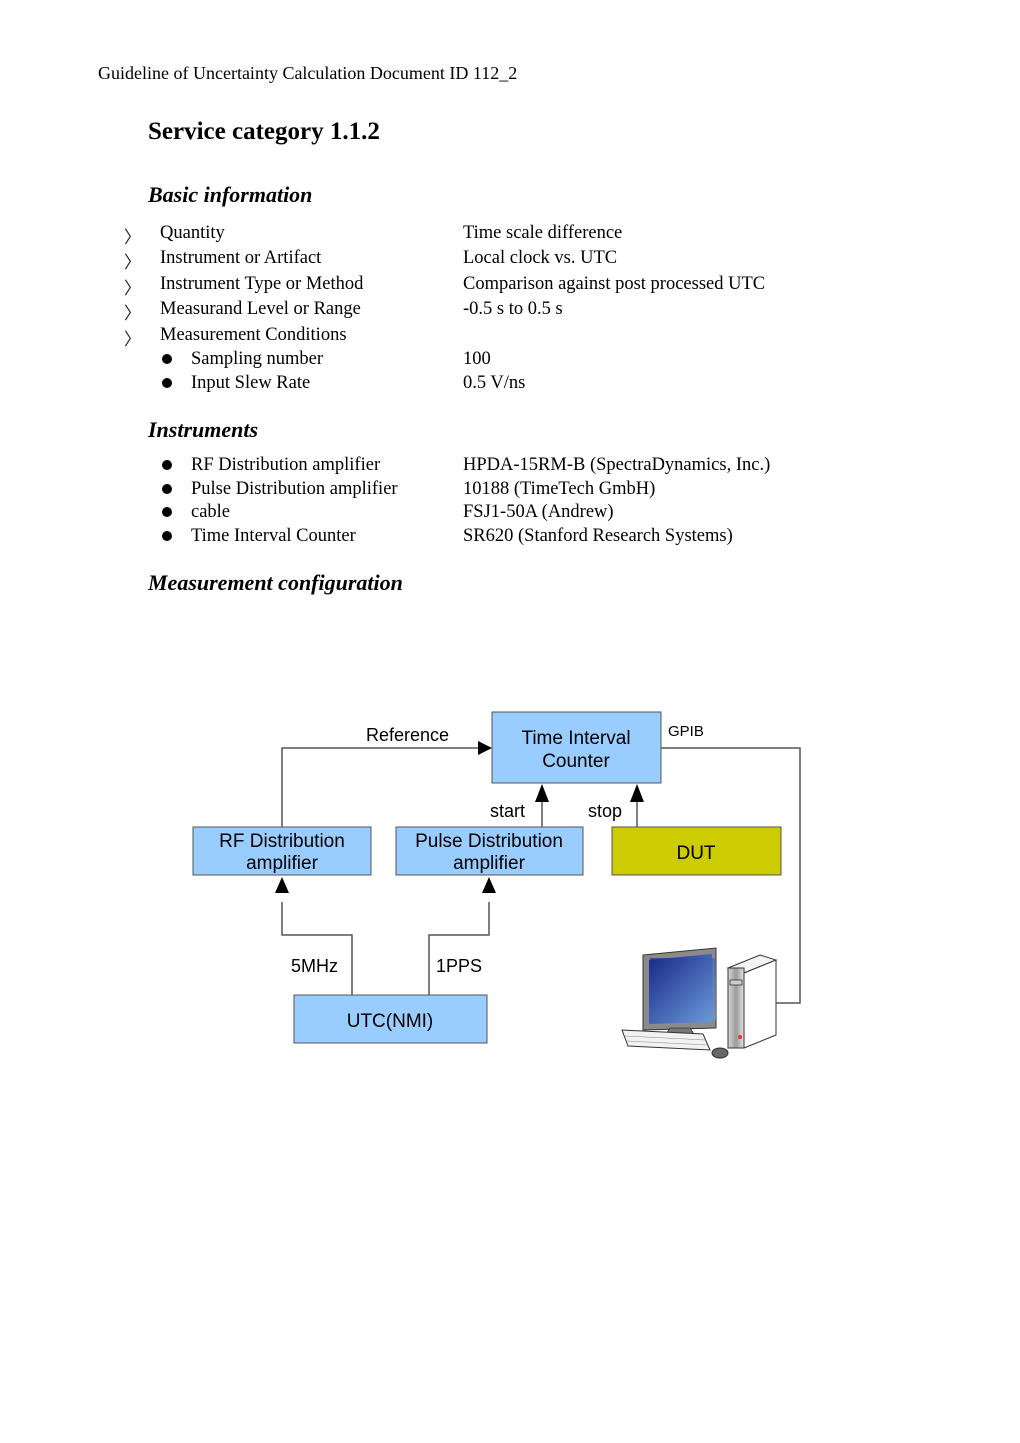 This screenshot has height=1443, width=1020. I want to click on item-value: -0.5 s to 0.5 s, so click(513, 309).